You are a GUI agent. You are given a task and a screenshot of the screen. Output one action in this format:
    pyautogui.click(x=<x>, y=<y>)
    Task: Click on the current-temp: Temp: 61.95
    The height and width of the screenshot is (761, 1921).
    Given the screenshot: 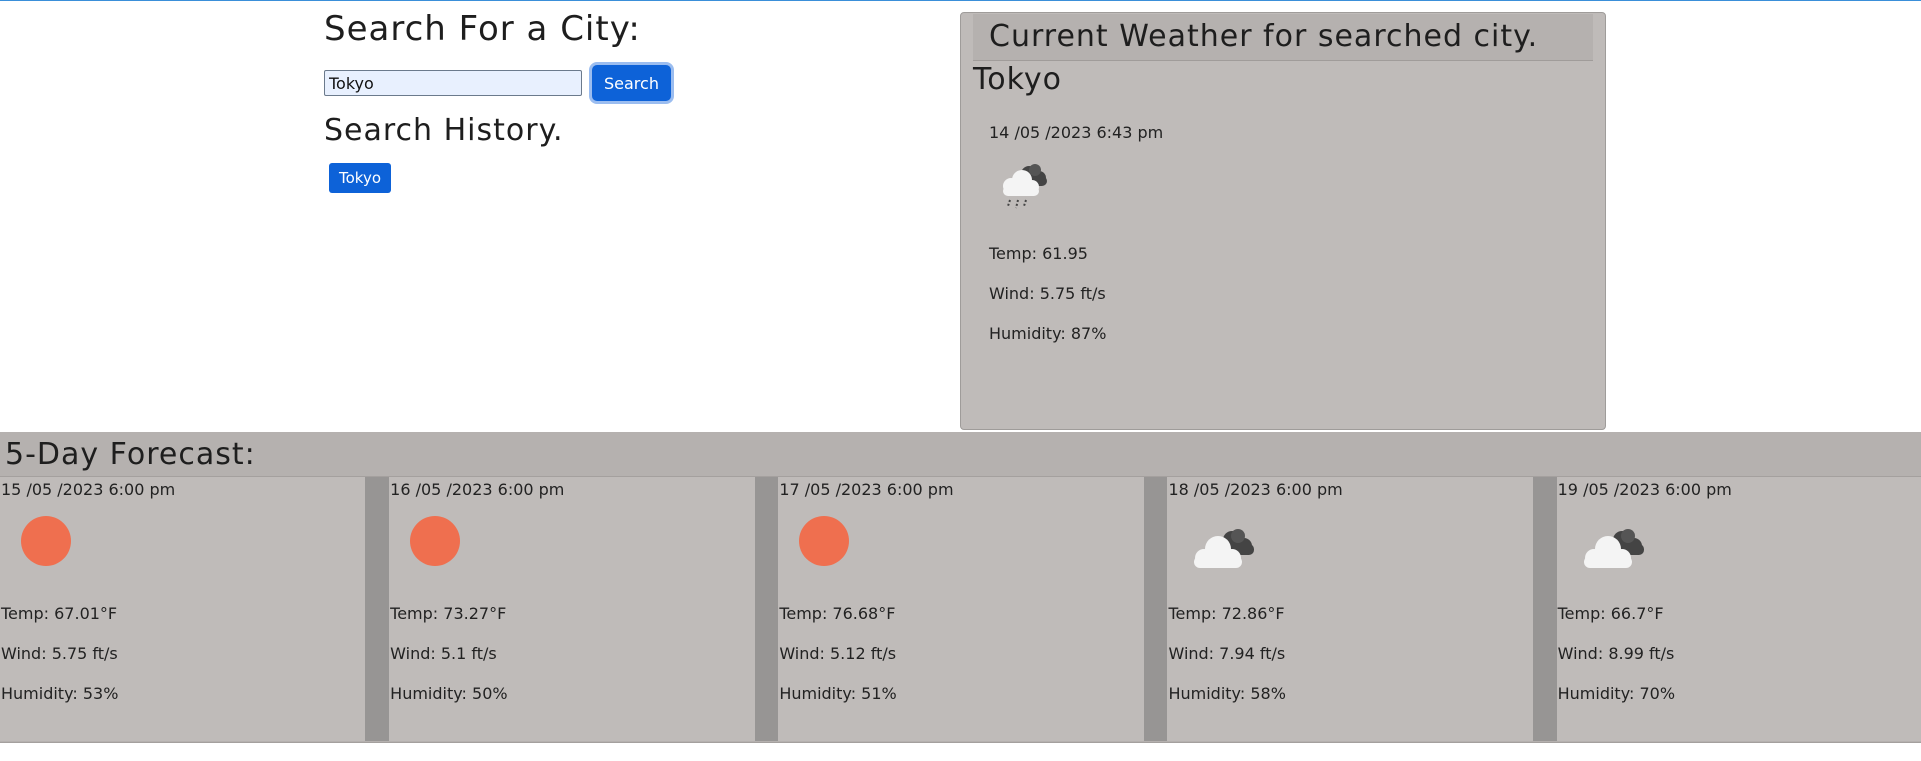 What is the action you would take?
    pyautogui.click(x=1038, y=253)
    